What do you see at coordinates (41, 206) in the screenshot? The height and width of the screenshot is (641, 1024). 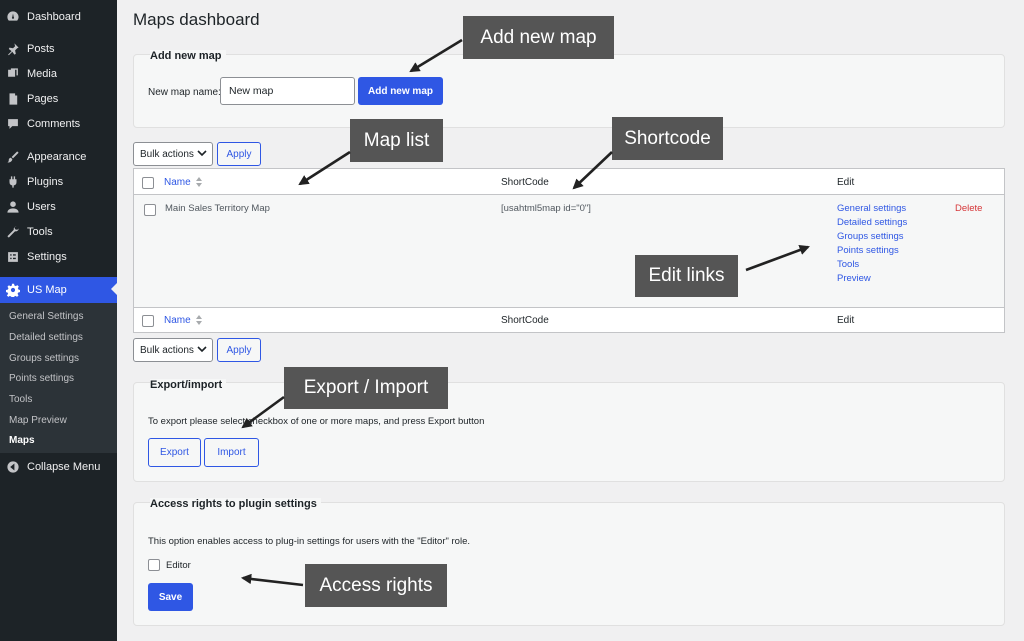 I see `sidebar-item-label: Users` at bounding box center [41, 206].